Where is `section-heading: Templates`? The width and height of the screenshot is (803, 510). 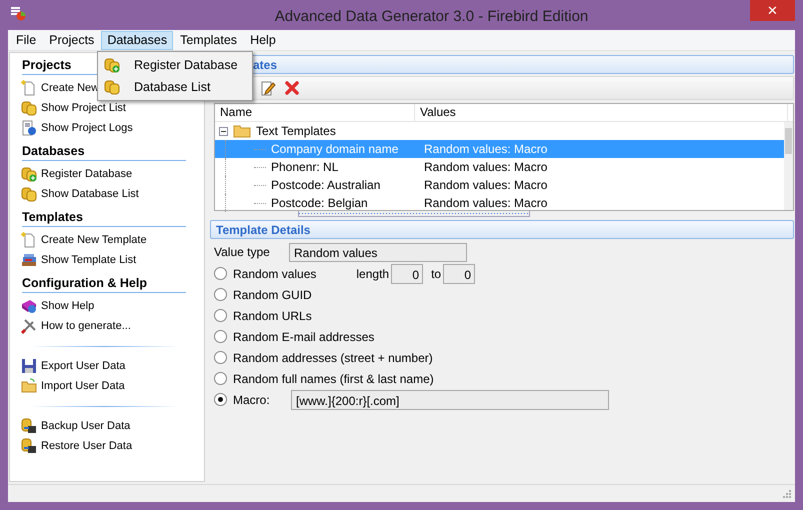
section-heading: Templates is located at coordinates (104, 218).